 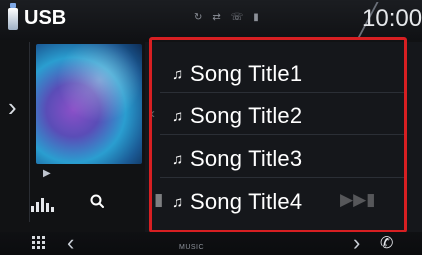 I want to click on album-artwork, so click(x=89, y=104).